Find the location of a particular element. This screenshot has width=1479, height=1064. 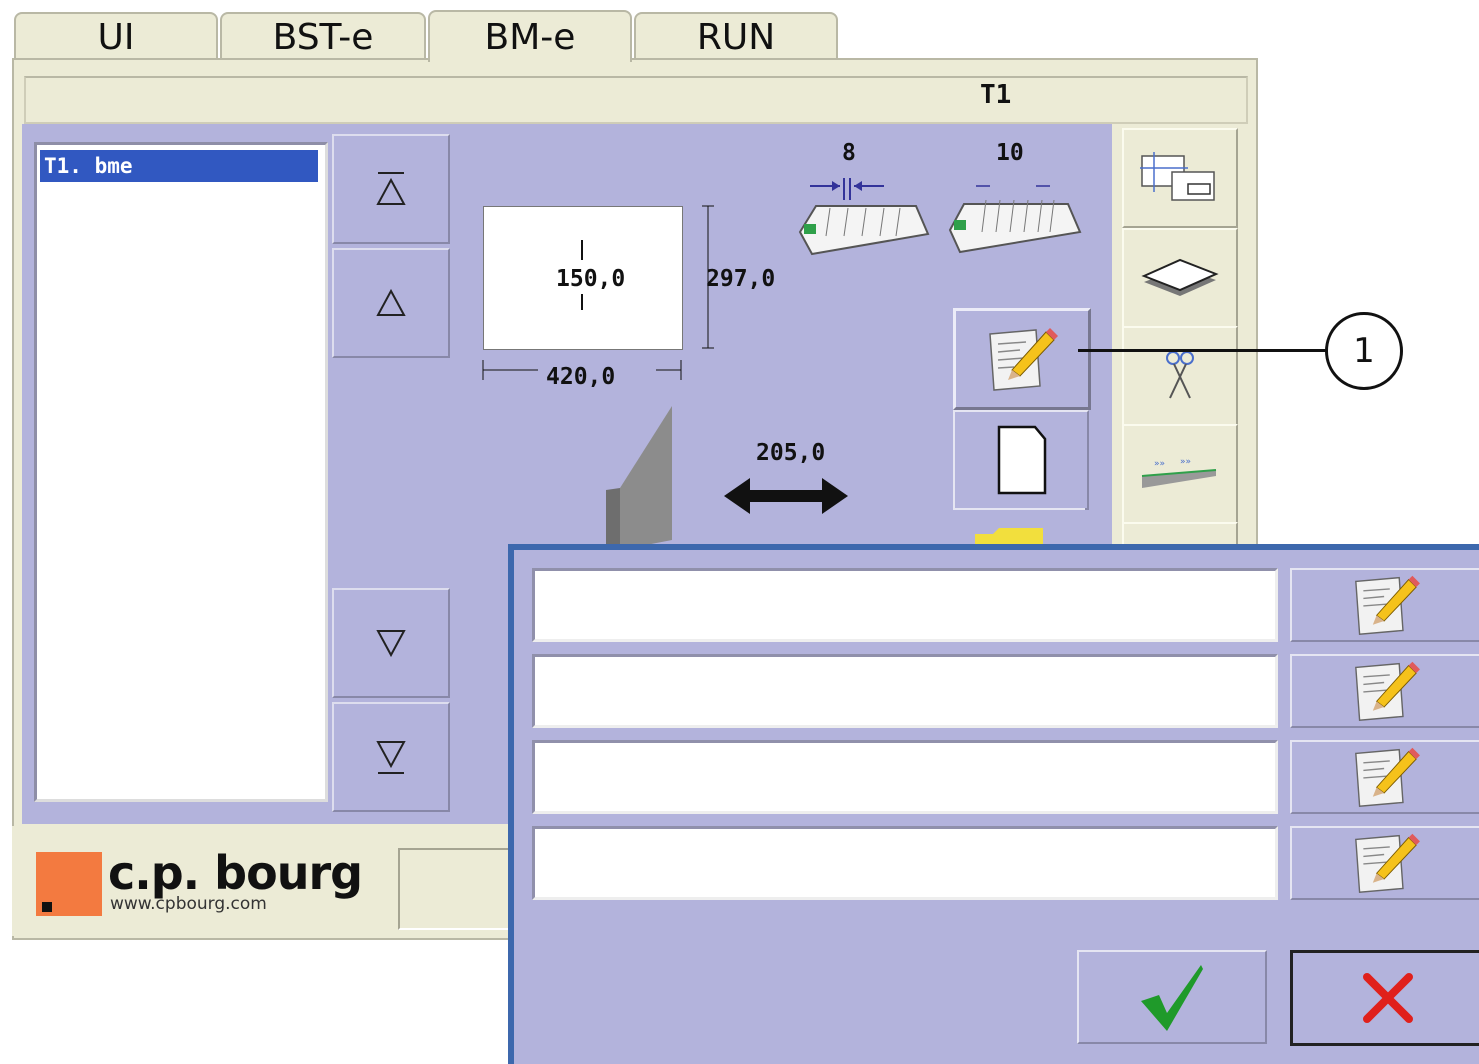

callout-marker: 1 is located at coordinates (1364, 351).